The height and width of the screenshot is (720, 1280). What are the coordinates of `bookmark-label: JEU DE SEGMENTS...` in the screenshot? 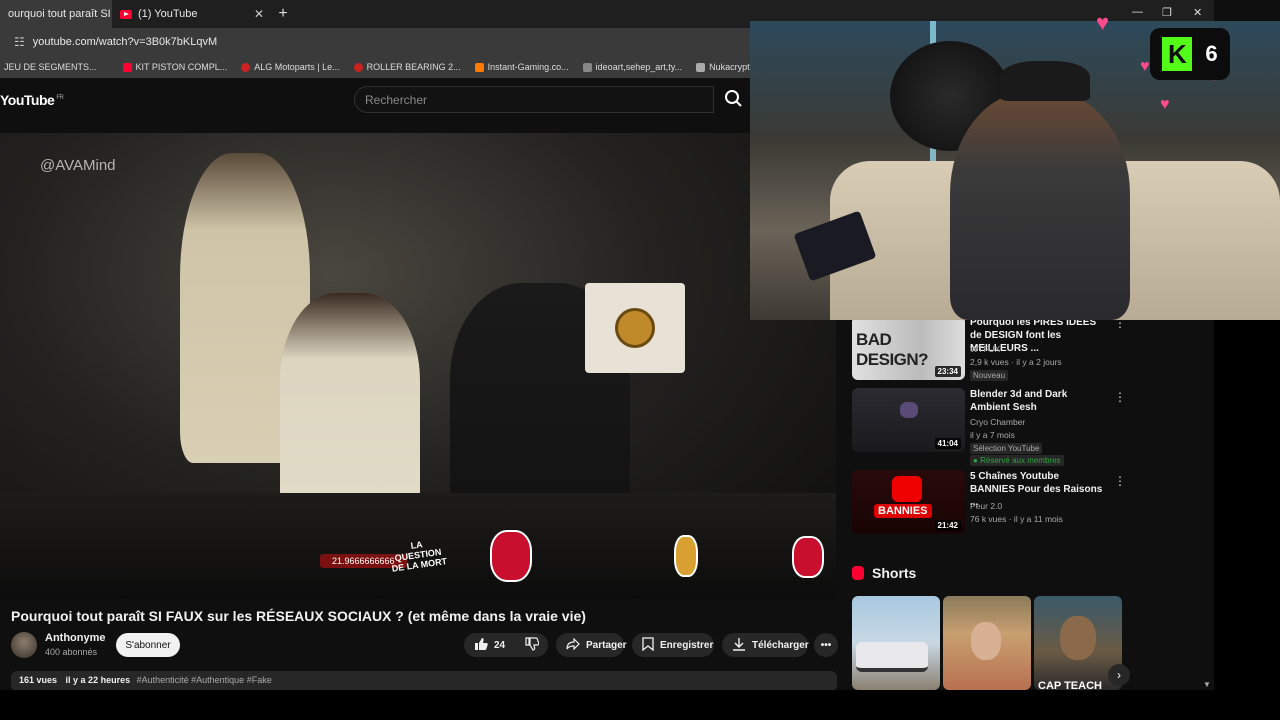 It's located at (50, 67).